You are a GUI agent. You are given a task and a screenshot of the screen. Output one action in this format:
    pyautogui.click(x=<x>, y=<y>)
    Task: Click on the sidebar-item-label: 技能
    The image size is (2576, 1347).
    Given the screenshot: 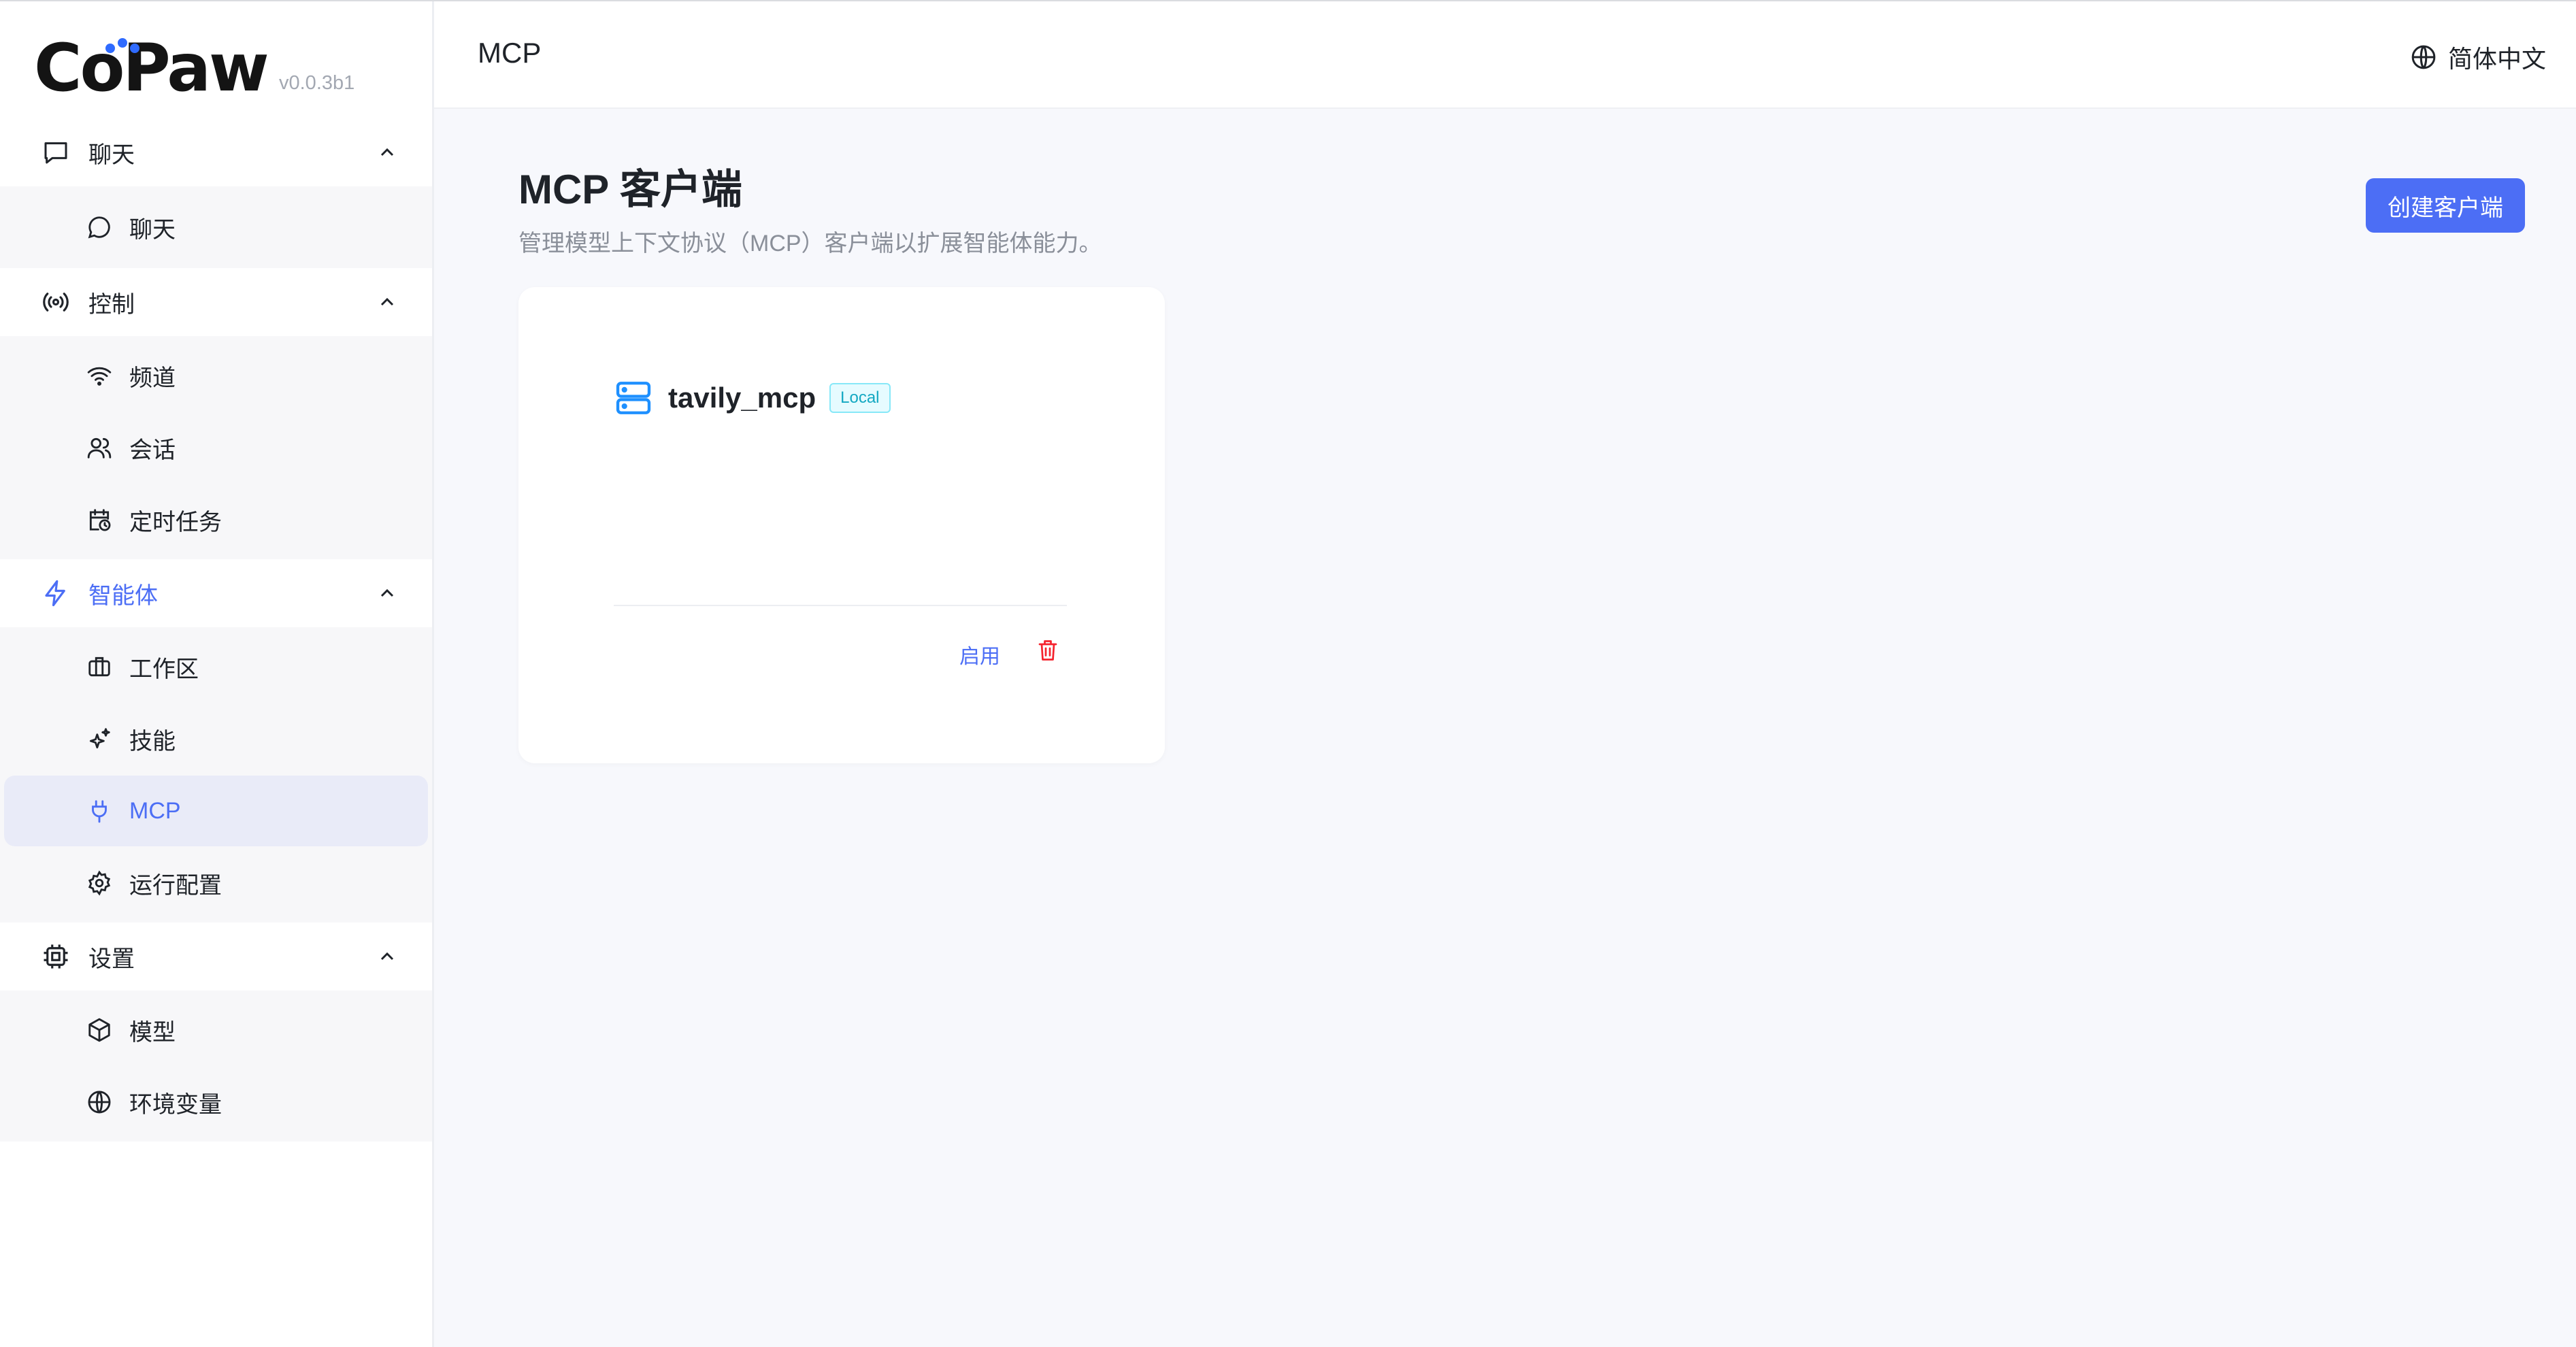 What is the action you would take?
    pyautogui.click(x=152, y=741)
    